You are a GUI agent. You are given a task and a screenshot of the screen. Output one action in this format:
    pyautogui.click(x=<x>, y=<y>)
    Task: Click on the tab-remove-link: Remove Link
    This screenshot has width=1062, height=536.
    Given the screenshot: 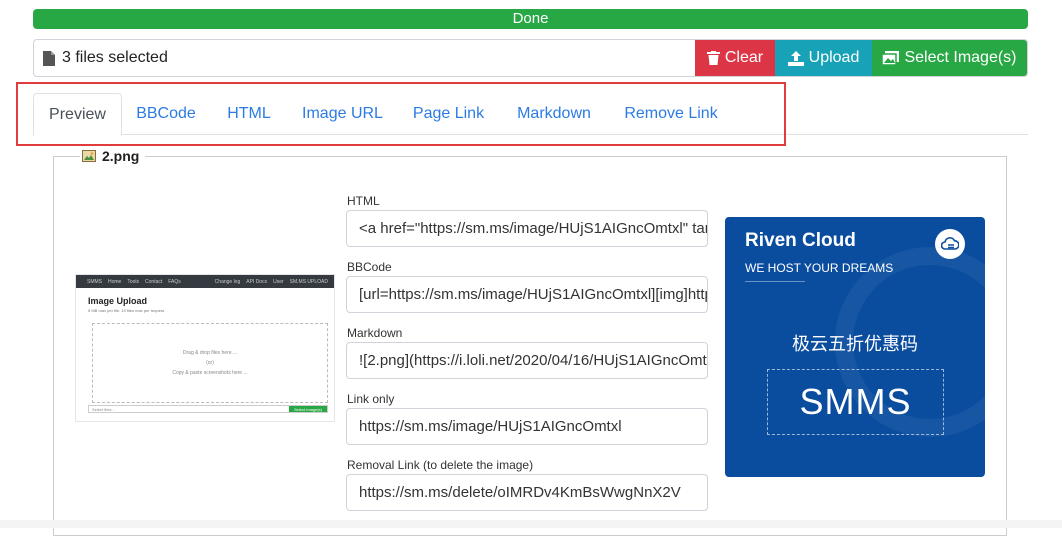 What is the action you would take?
    pyautogui.click(x=671, y=114)
    